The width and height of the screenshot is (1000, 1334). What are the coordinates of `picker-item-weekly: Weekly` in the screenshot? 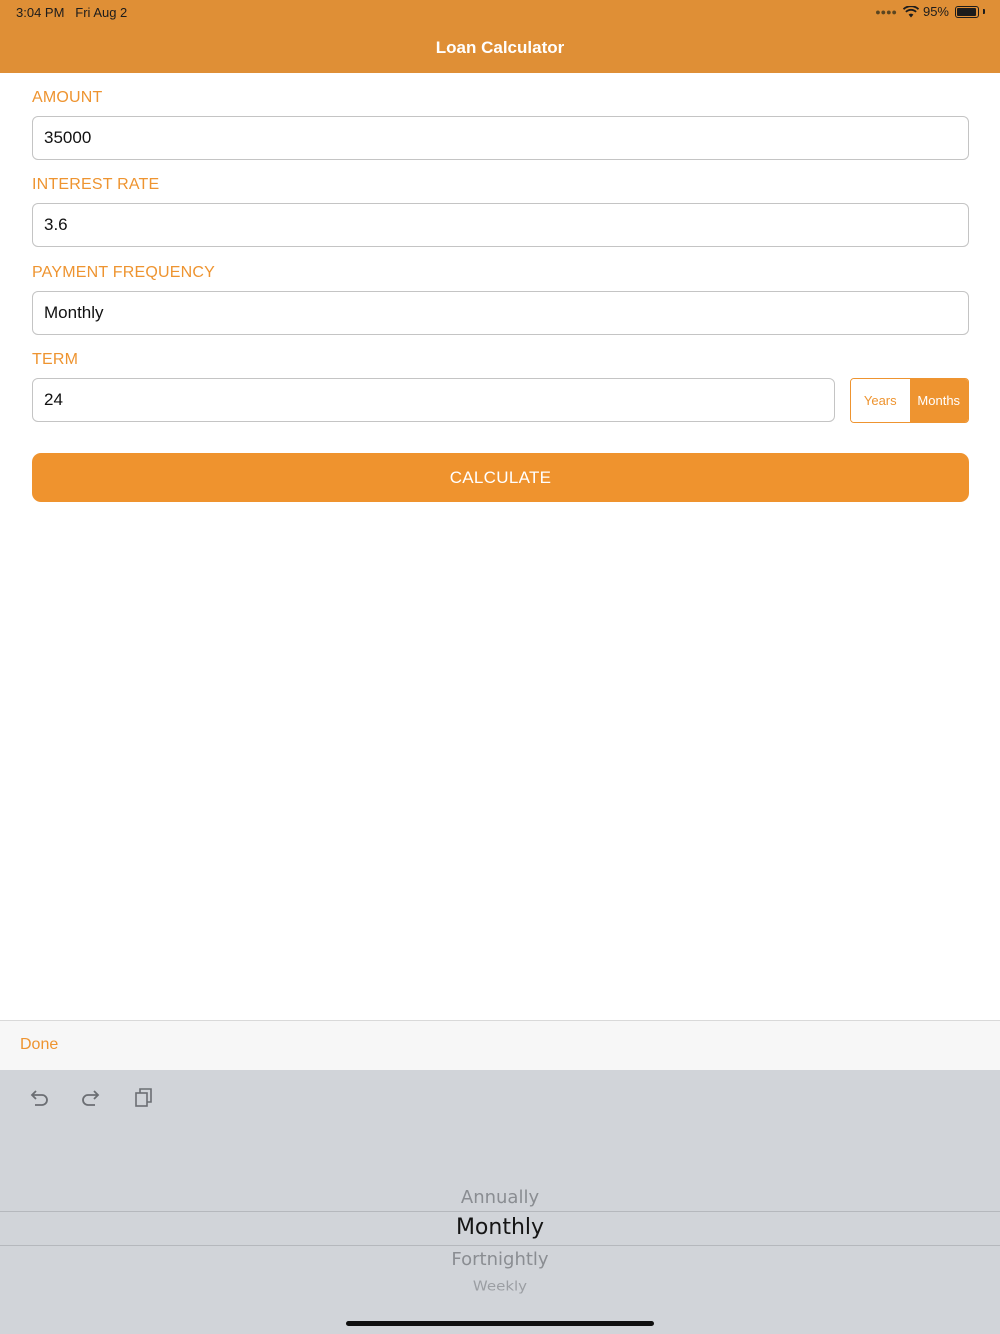 It's located at (500, 1286).